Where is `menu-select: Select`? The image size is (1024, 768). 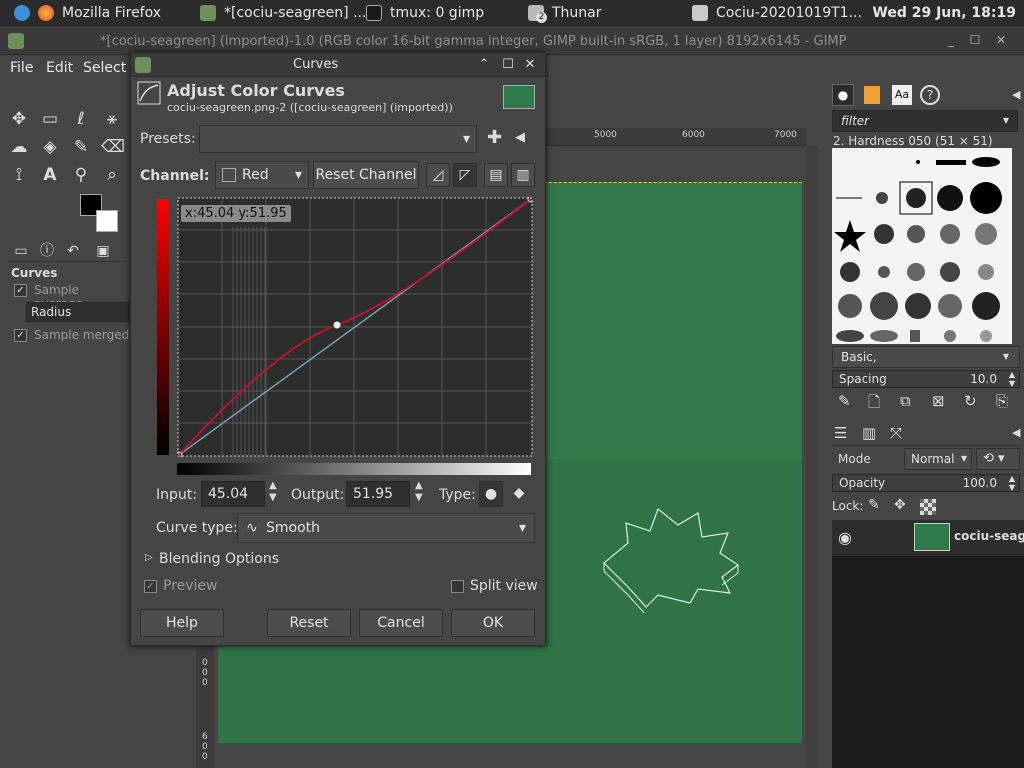
menu-select: Select is located at coordinates (104, 68).